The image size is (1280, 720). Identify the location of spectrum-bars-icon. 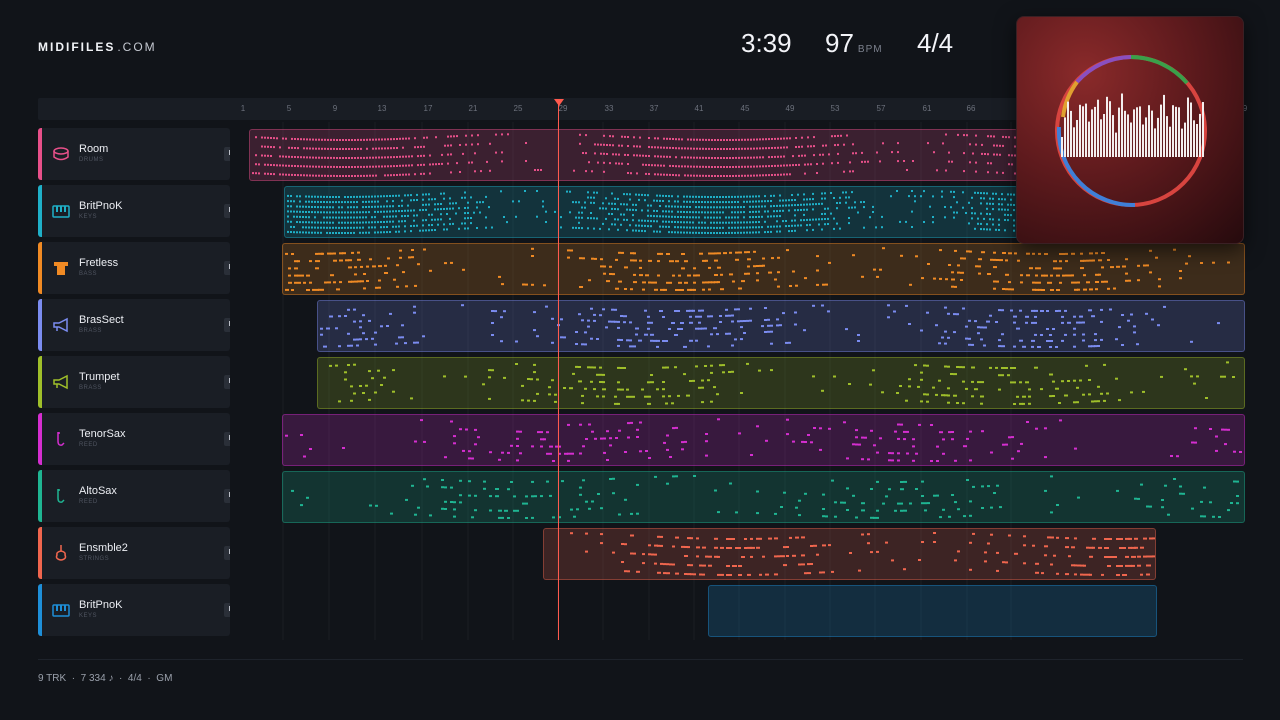
(1132, 125).